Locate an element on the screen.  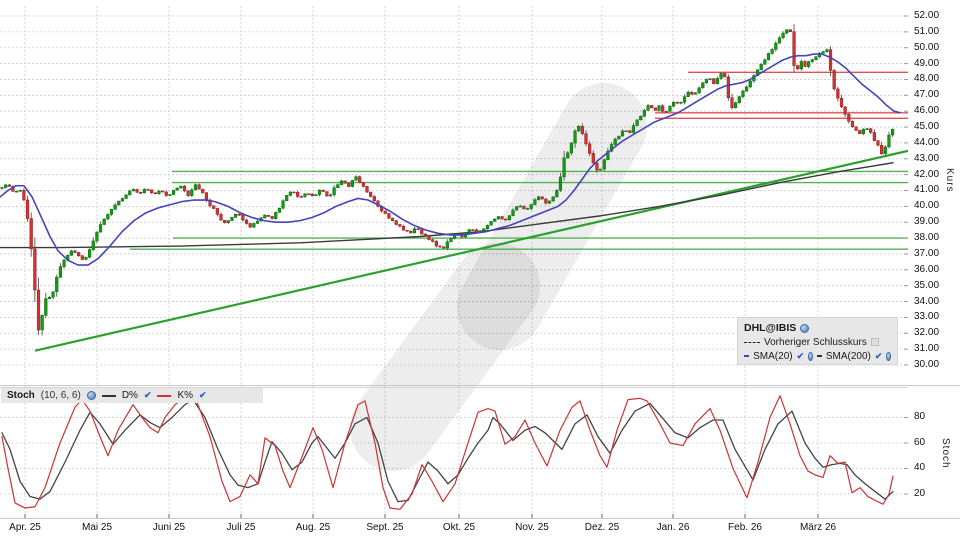
month-label: Mai 25 is located at coordinates (97, 527).